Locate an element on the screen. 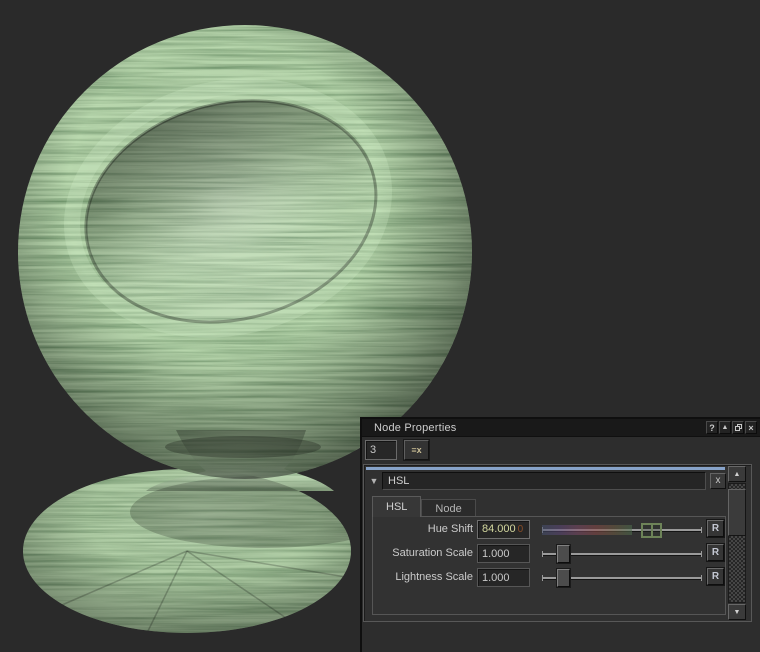 This screenshot has height=652, width=760. hue-shift-slider is located at coordinates (622, 530).